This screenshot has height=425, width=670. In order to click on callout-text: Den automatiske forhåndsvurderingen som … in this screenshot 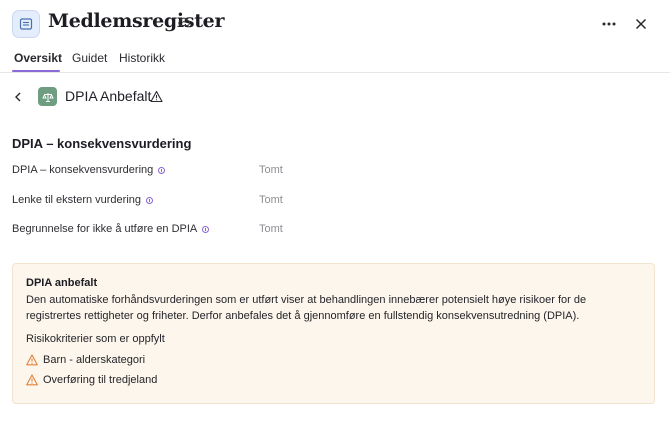, I will do `click(306, 308)`.